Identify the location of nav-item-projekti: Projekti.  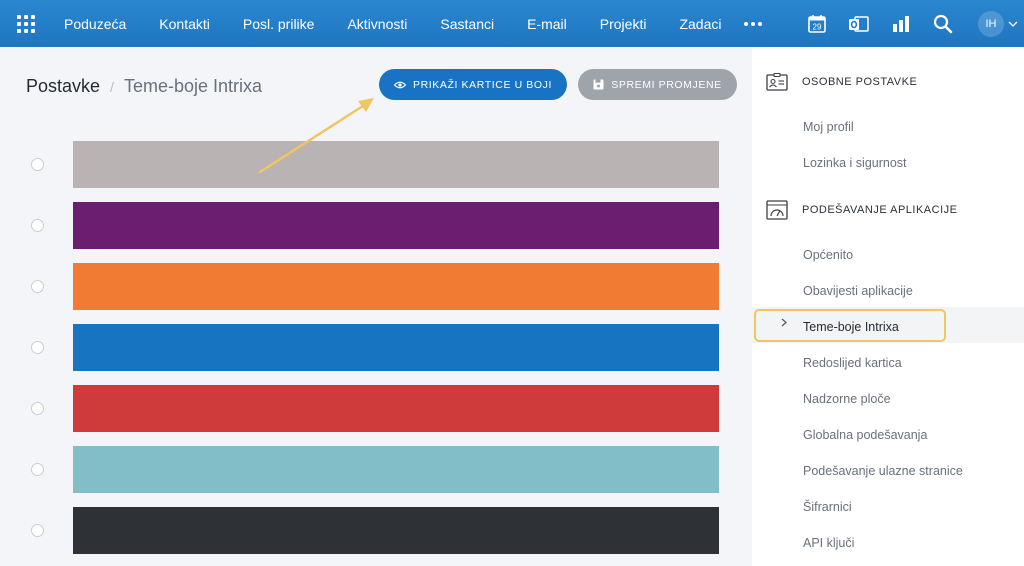
(623, 23).